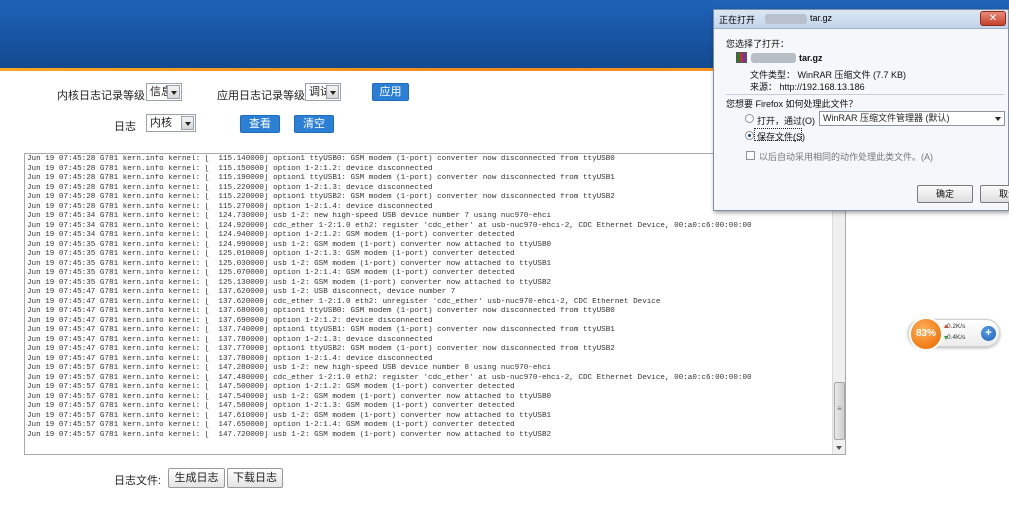 This screenshot has height=507, width=1009. What do you see at coordinates (956, 337) in the screenshot?
I see `download-rate: 0.4K/s` at bounding box center [956, 337].